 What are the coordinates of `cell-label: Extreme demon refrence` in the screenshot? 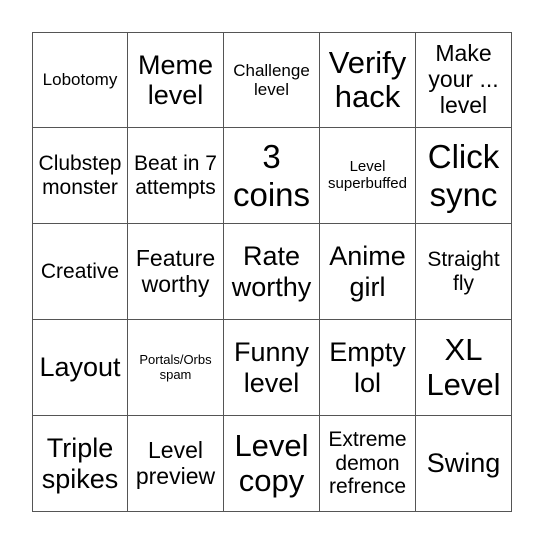 It's located at (367, 463).